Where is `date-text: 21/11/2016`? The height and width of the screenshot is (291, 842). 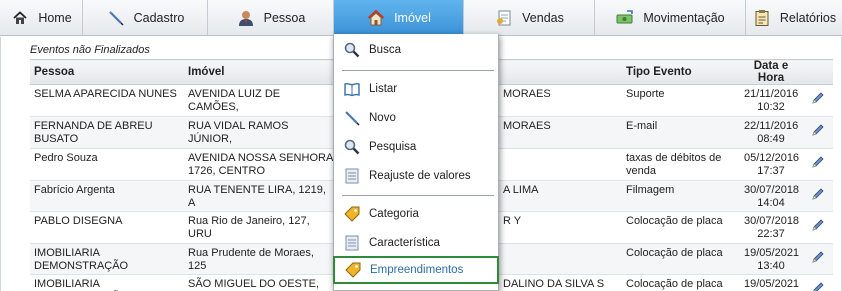
date-text: 21/11/2016 is located at coordinates (771, 94).